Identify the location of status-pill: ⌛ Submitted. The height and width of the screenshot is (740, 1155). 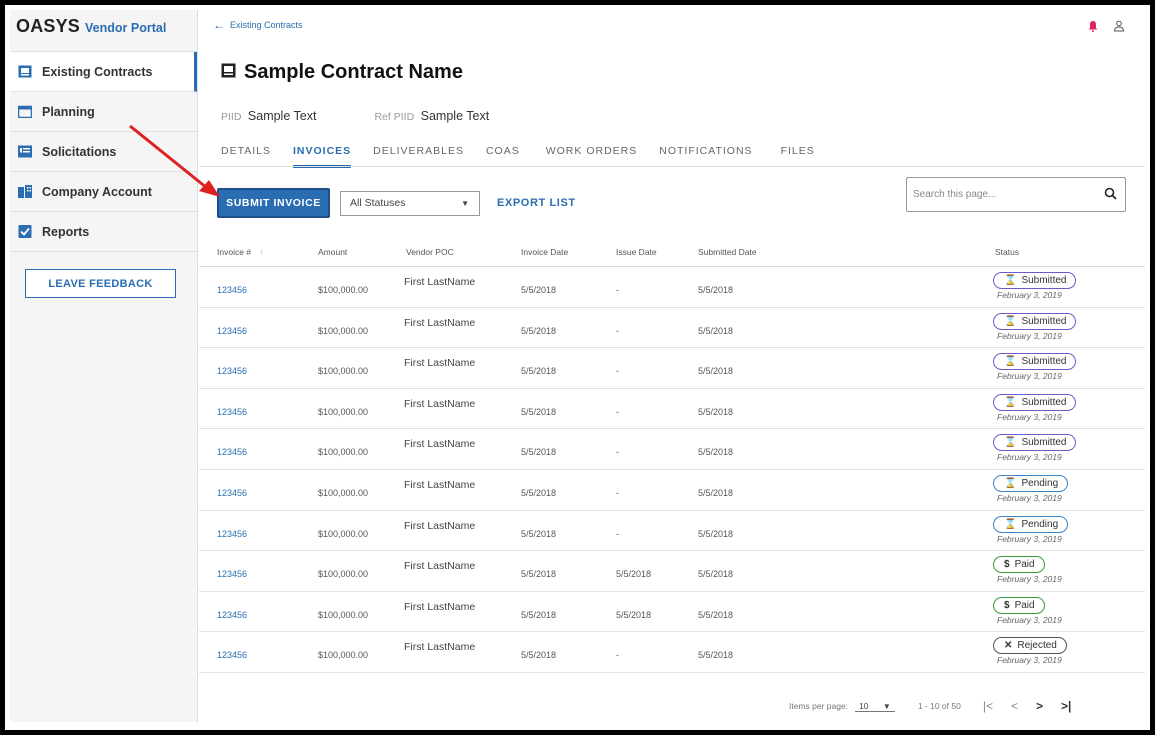
(1035, 402).